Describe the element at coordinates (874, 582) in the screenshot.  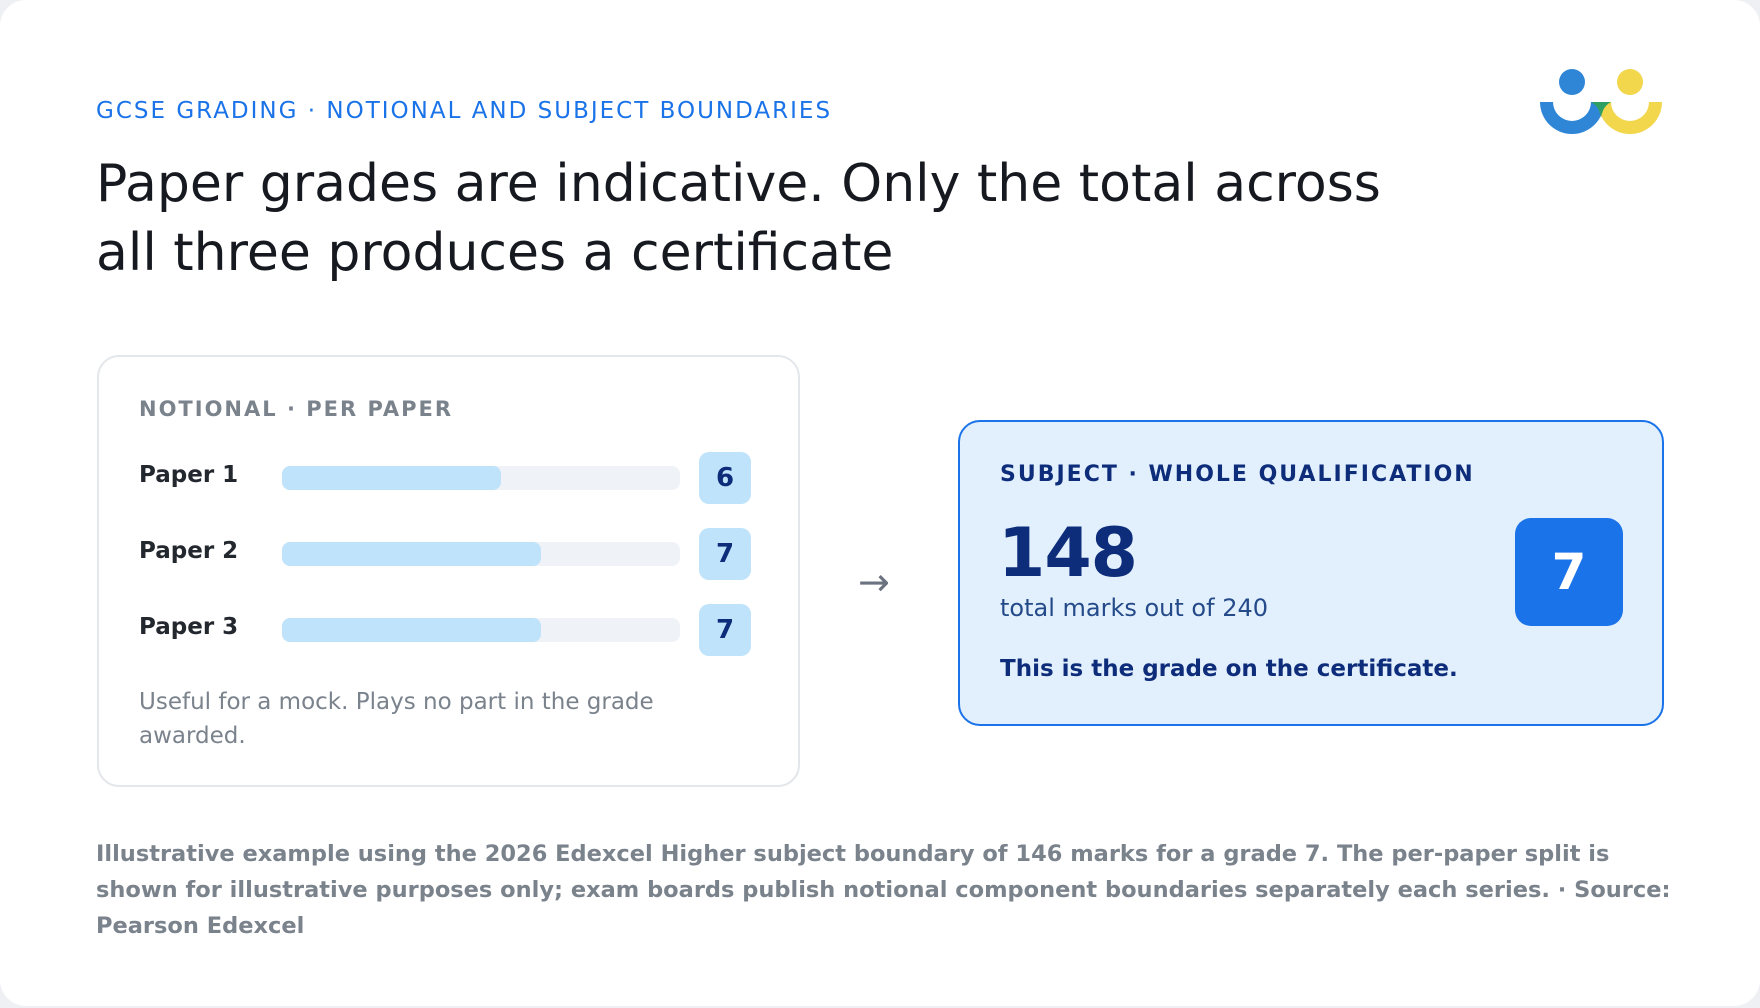
I see `arrow-right-icon: →` at that location.